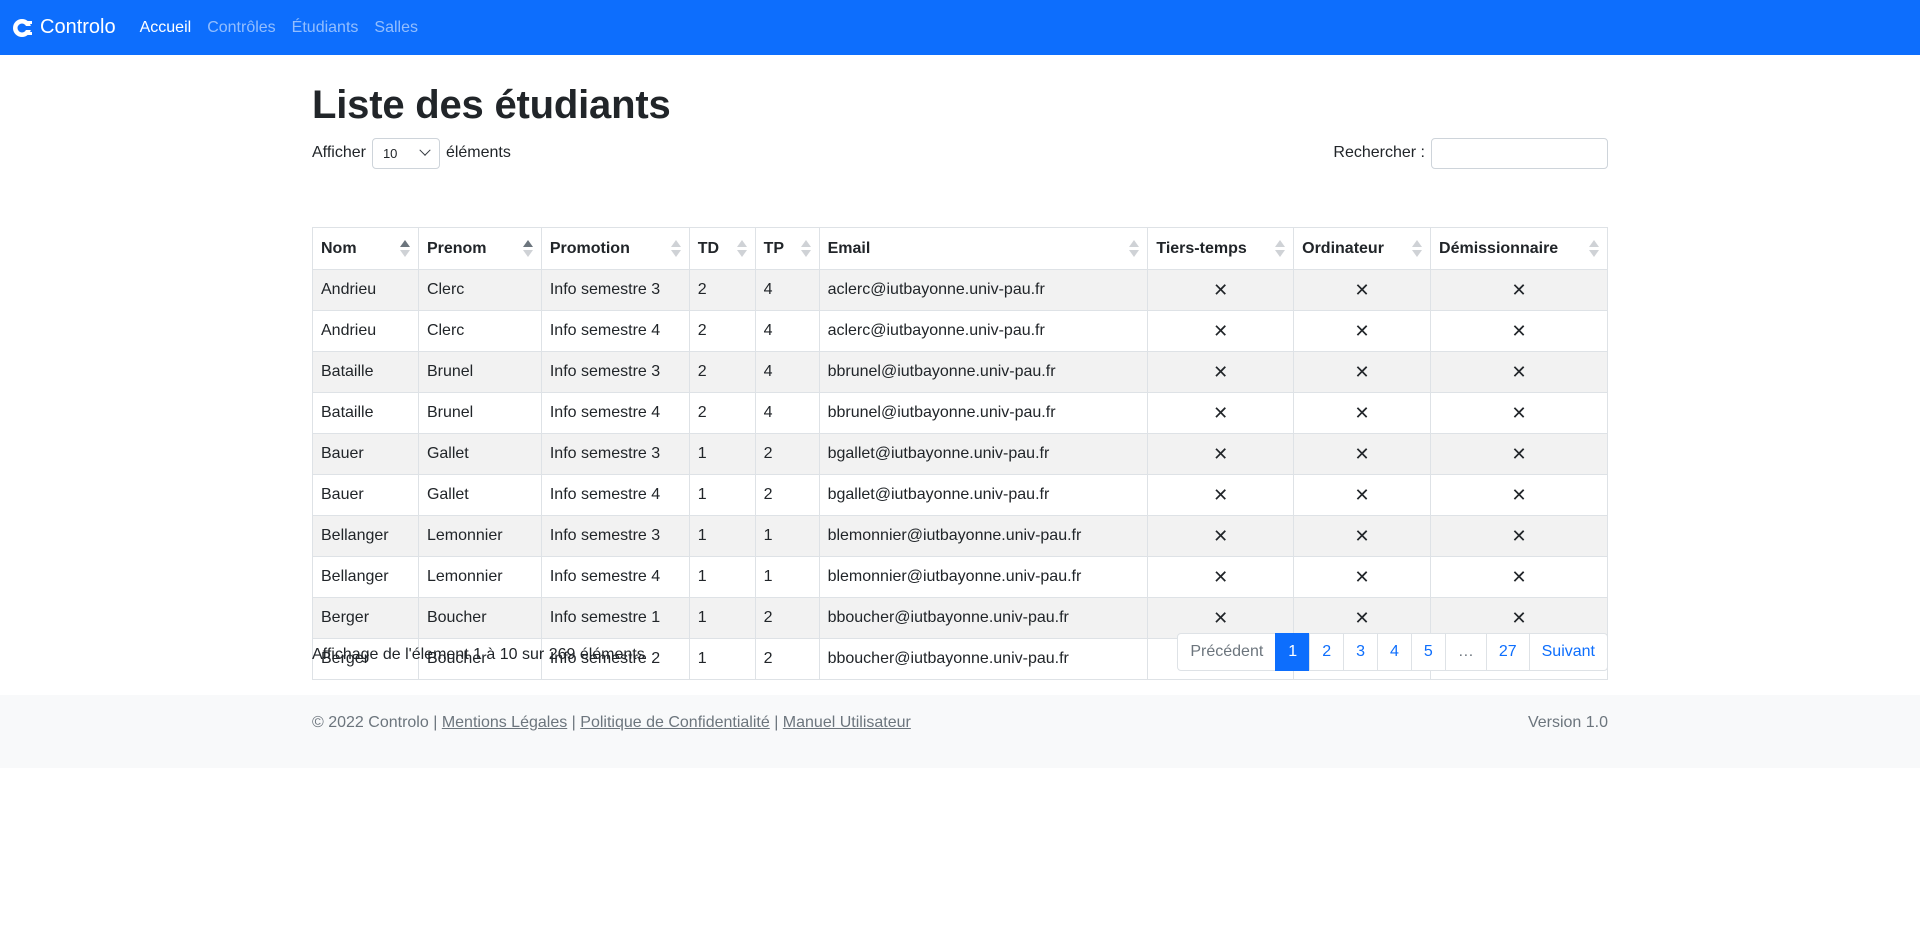 The height and width of the screenshot is (936, 1920). Describe the element at coordinates (1428, 652) in the screenshot. I see `page-5: 5` at that location.